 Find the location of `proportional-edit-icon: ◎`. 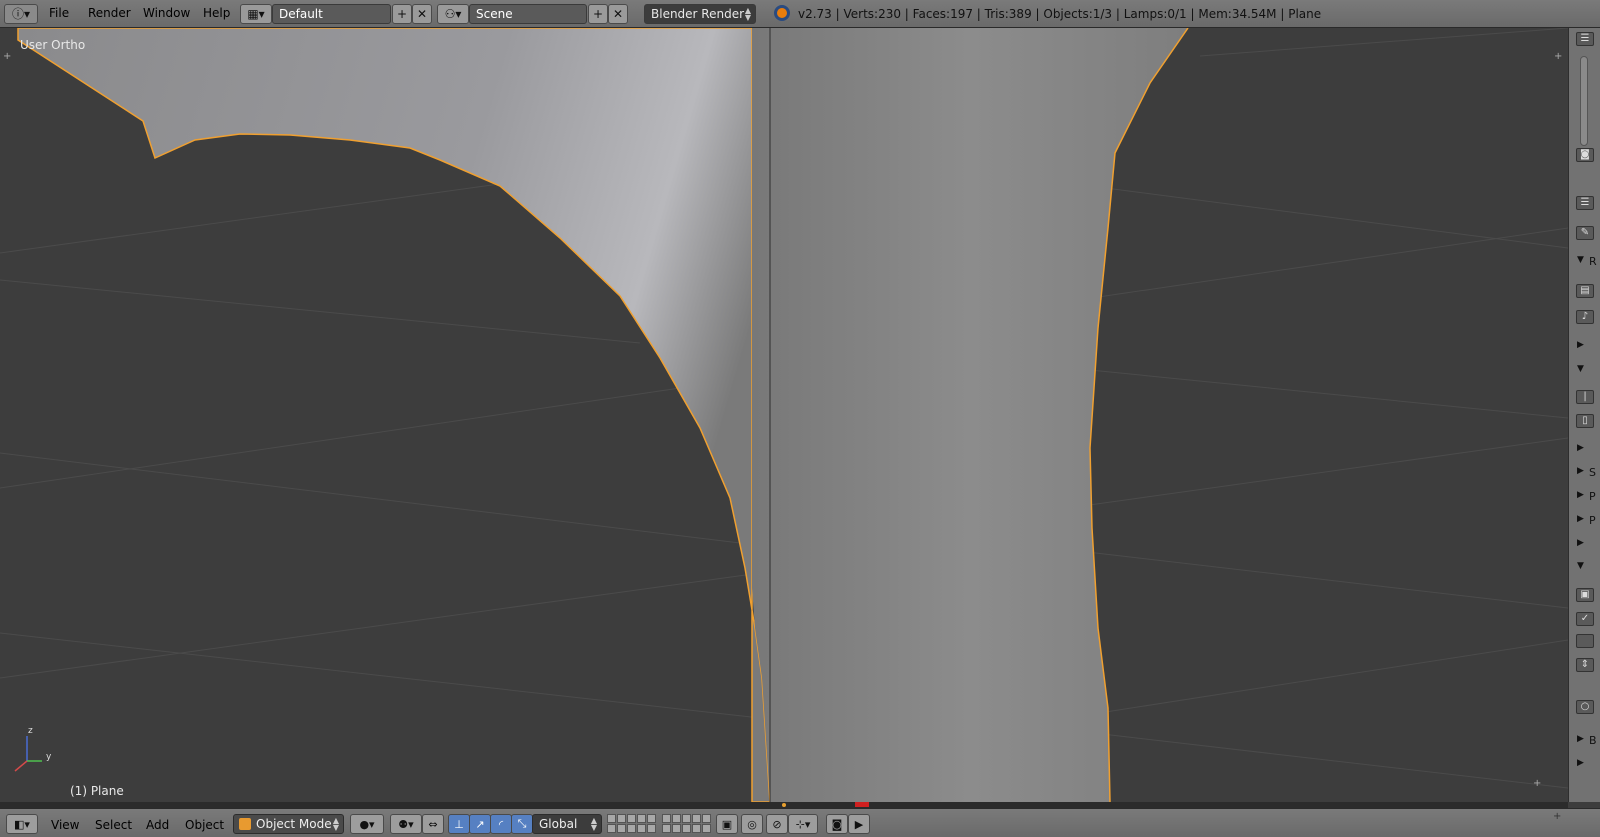

proportional-edit-icon: ◎ is located at coordinates (752, 824).